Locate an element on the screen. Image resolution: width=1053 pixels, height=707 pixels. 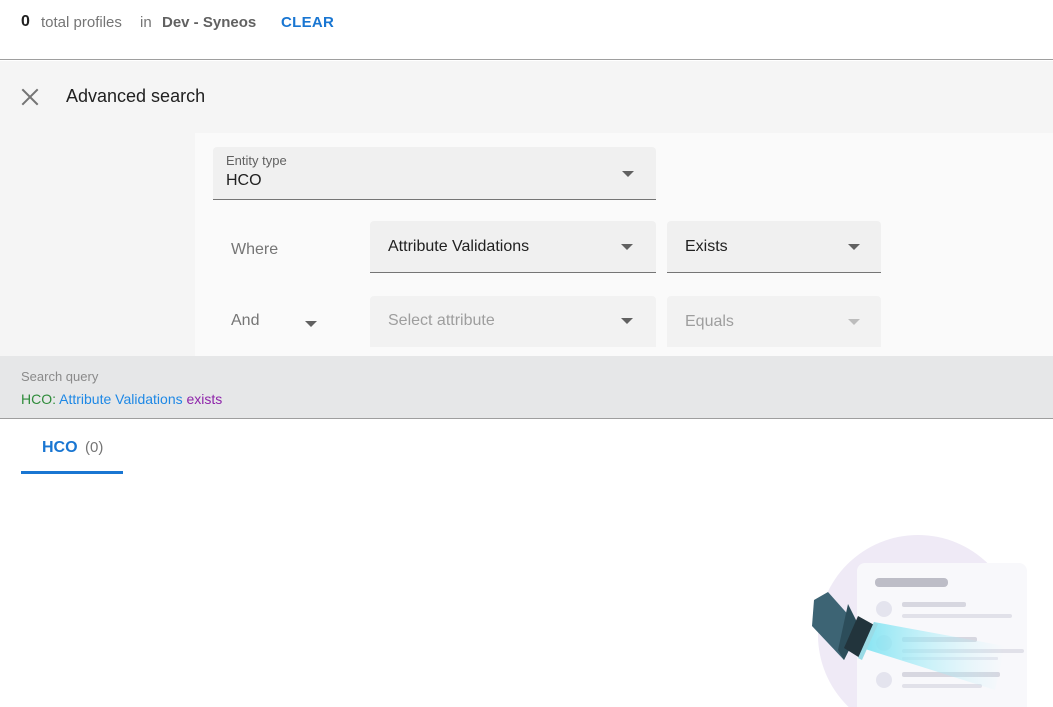
tab-label: HCO is located at coordinates (60, 447).